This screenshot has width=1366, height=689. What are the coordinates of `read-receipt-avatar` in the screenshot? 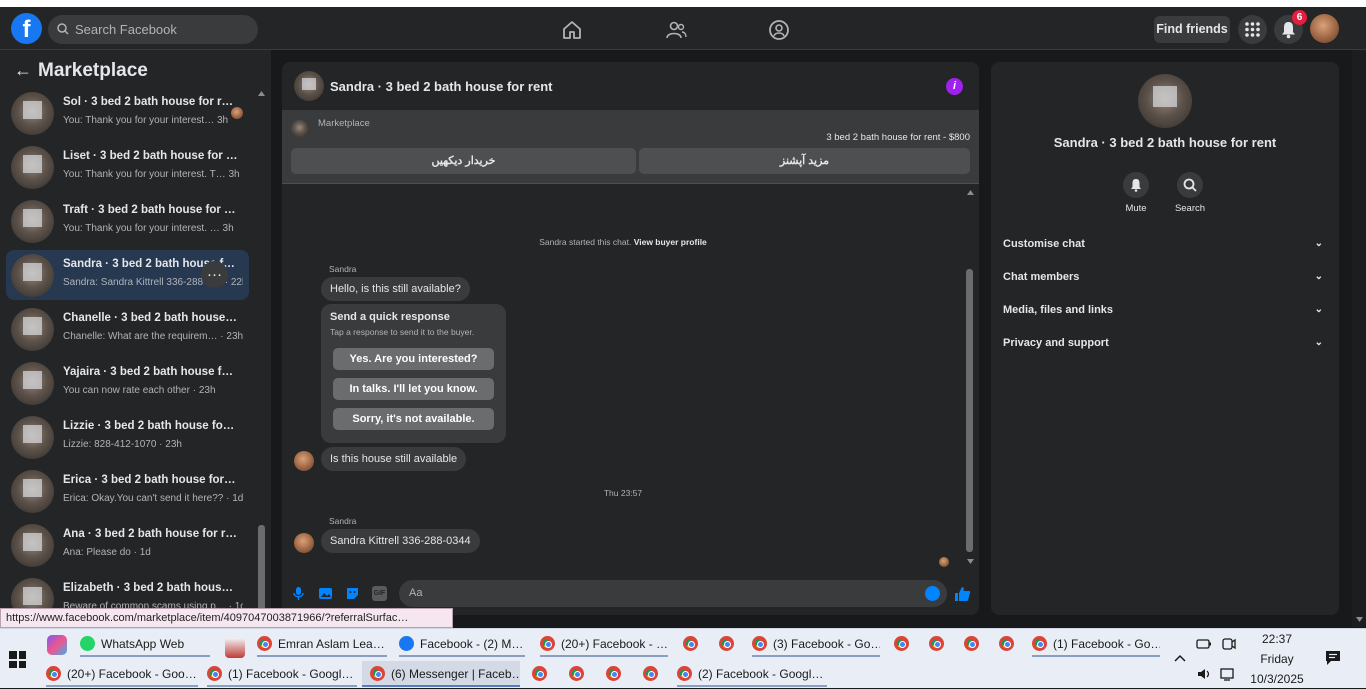 It's located at (944, 562).